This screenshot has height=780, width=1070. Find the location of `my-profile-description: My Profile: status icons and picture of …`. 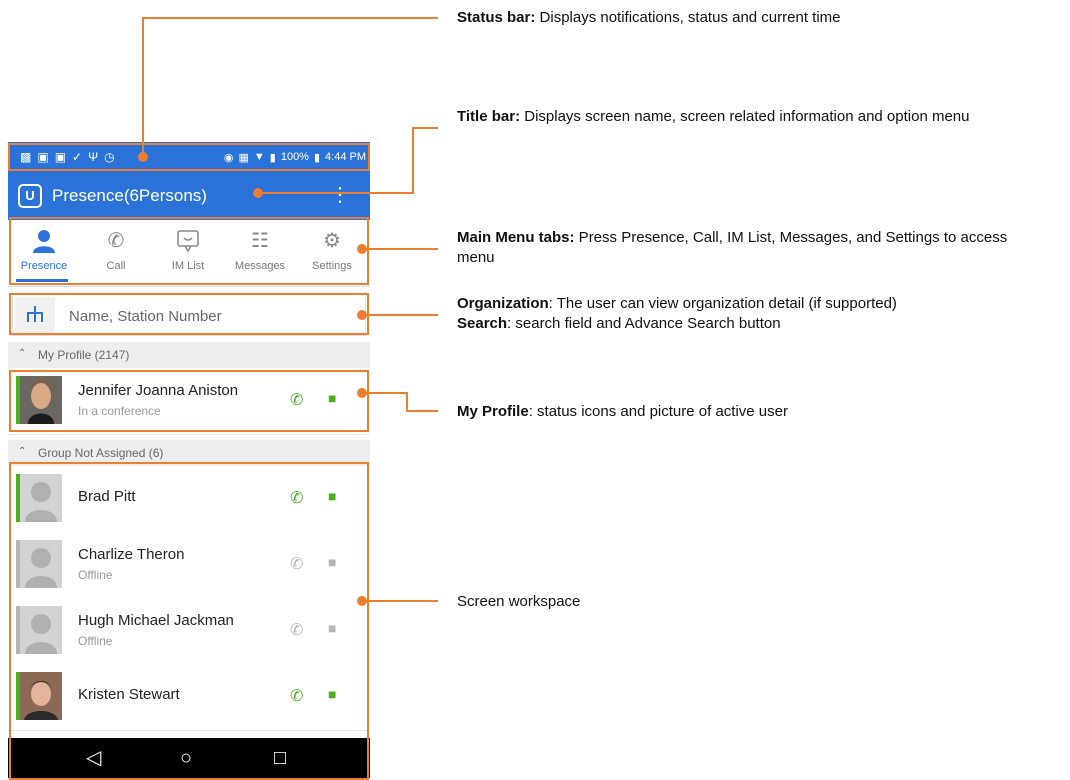

my-profile-description: My Profile: status icons and picture of … is located at coordinates (737, 412).